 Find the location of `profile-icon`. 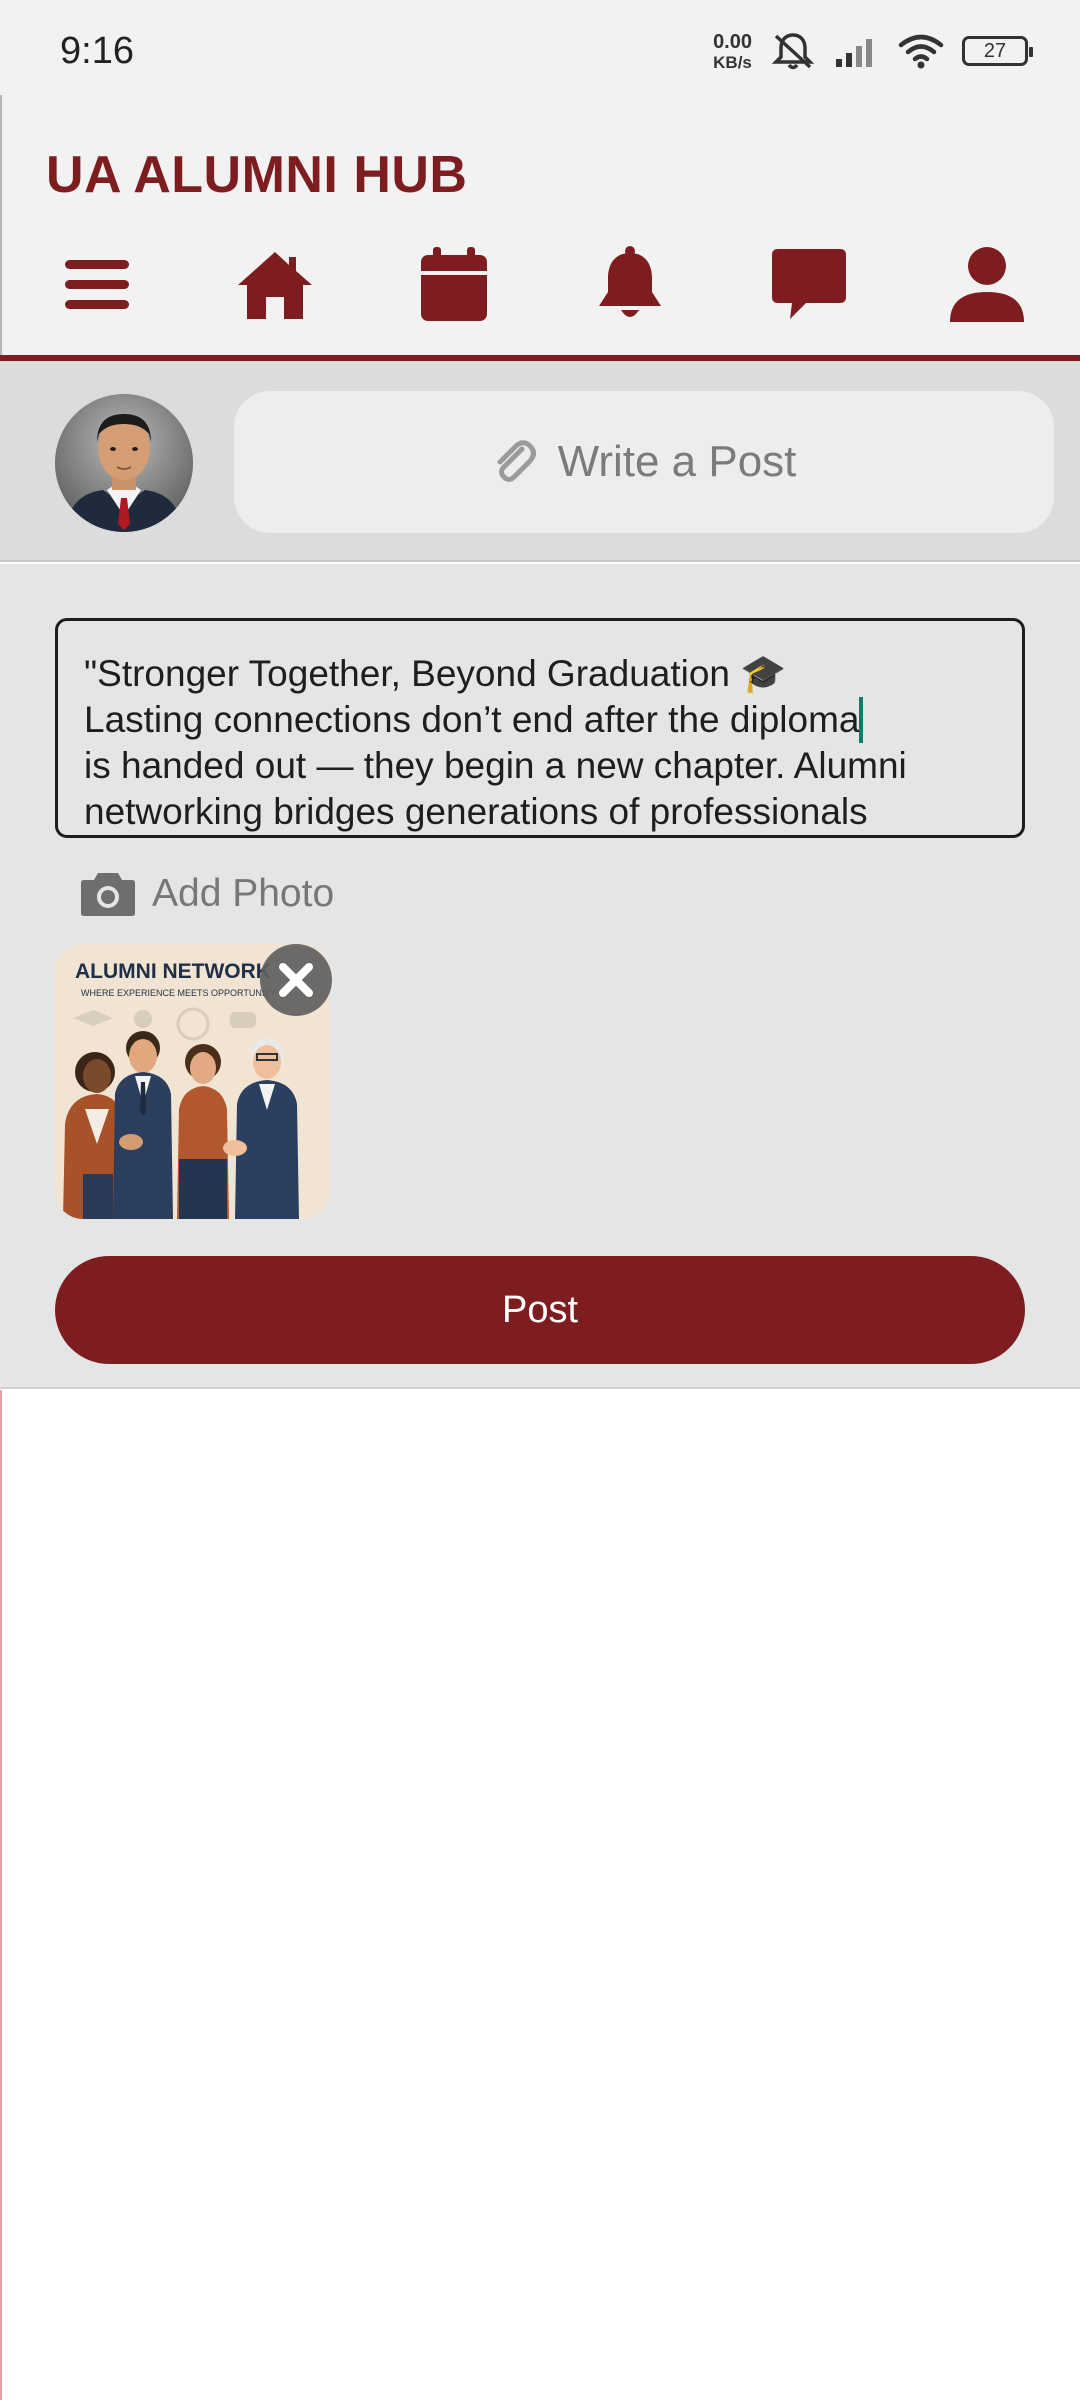

profile-icon is located at coordinates (987, 284).